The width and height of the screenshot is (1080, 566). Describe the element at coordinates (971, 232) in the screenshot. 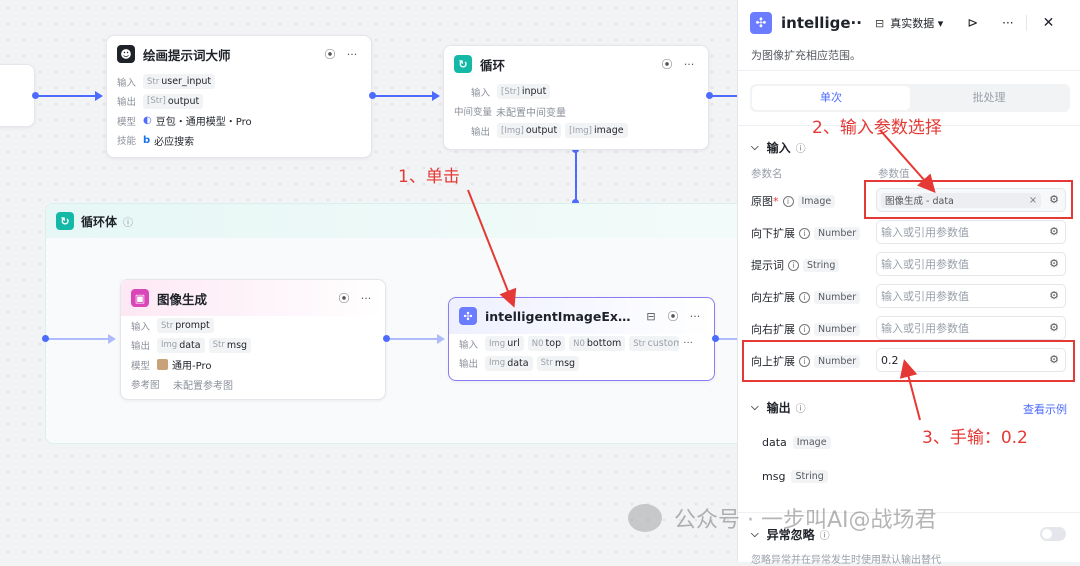

I see `bottom-expand-field: 输入或引用参数值 ⚙` at that location.